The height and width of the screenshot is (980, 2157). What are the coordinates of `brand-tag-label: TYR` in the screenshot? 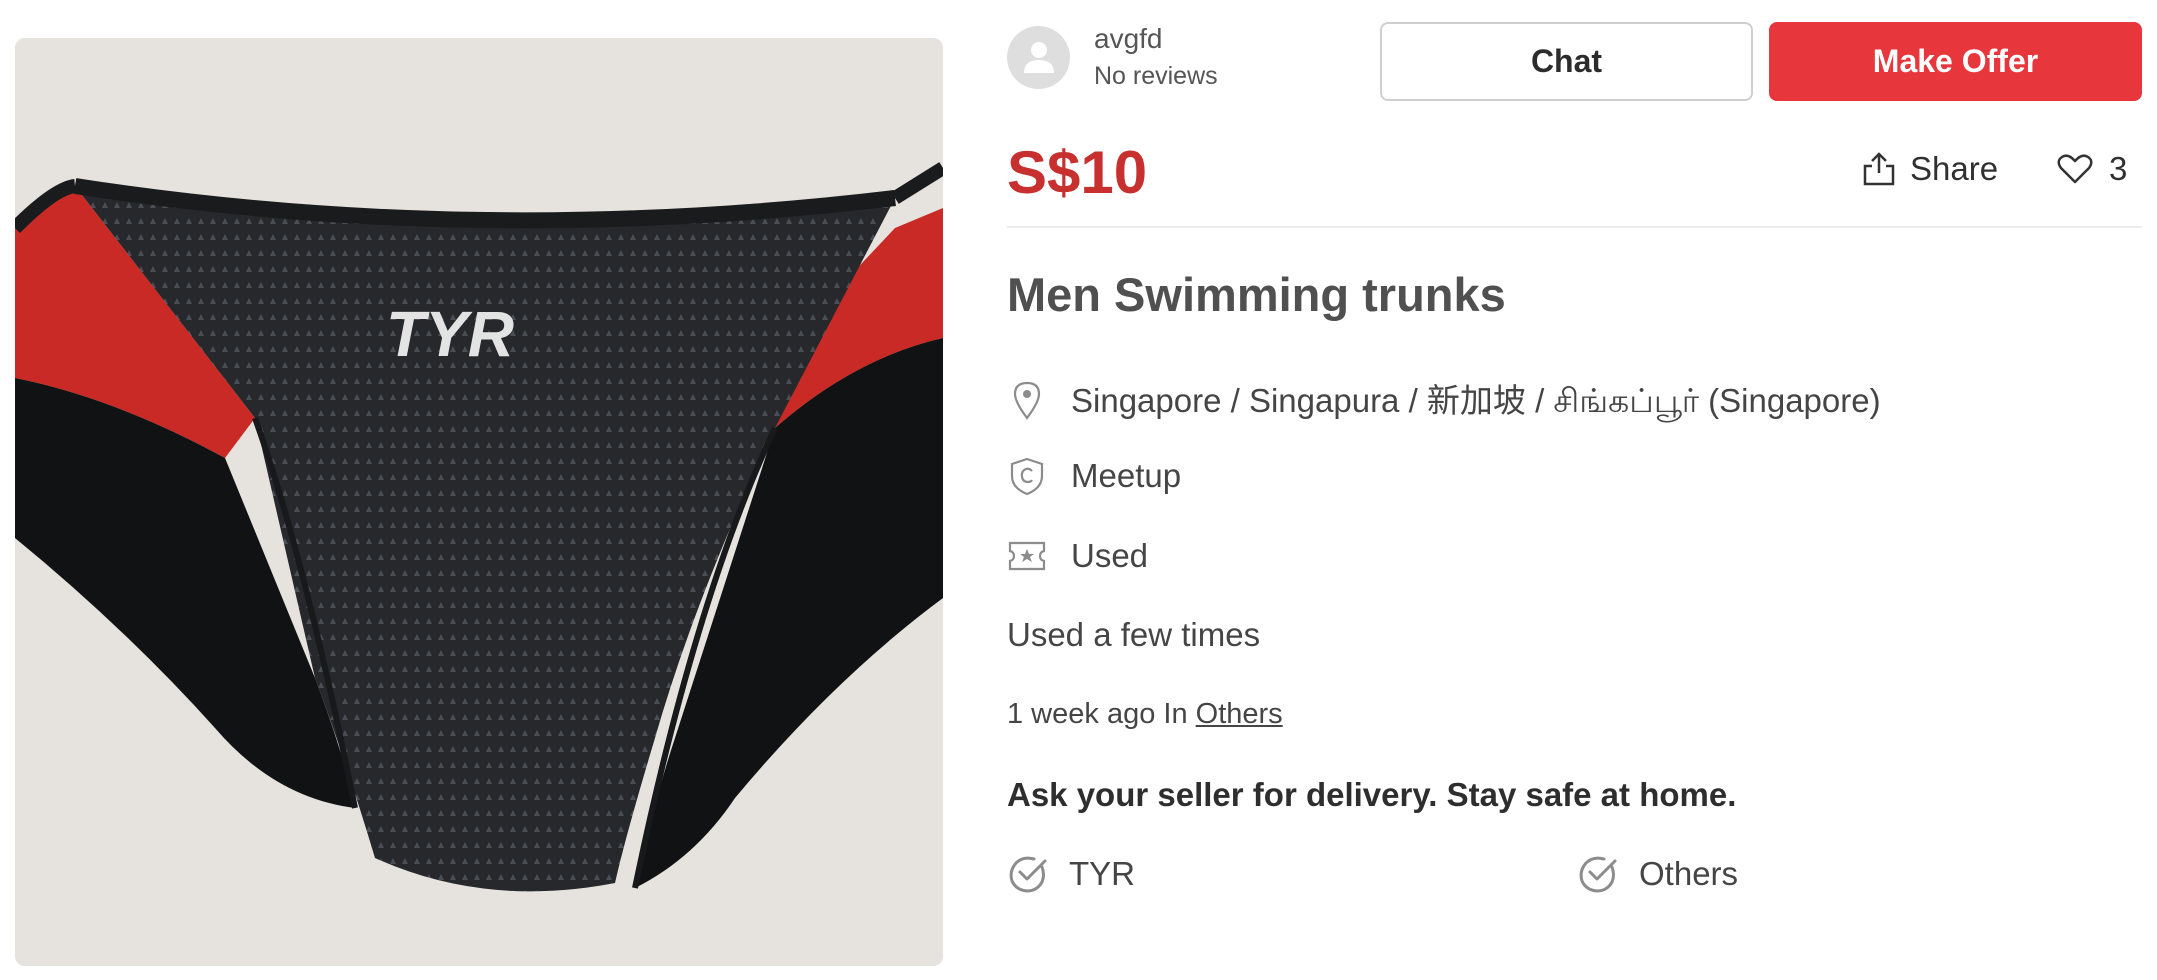 It's located at (1102, 873).